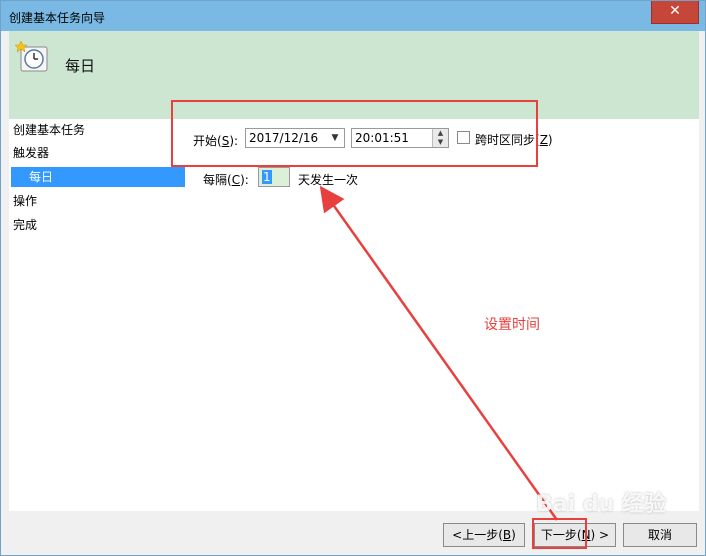 This screenshot has width=706, height=556. What do you see at coordinates (559, 533) in the screenshot?
I see `annotation-highlight-next` at bounding box center [559, 533].